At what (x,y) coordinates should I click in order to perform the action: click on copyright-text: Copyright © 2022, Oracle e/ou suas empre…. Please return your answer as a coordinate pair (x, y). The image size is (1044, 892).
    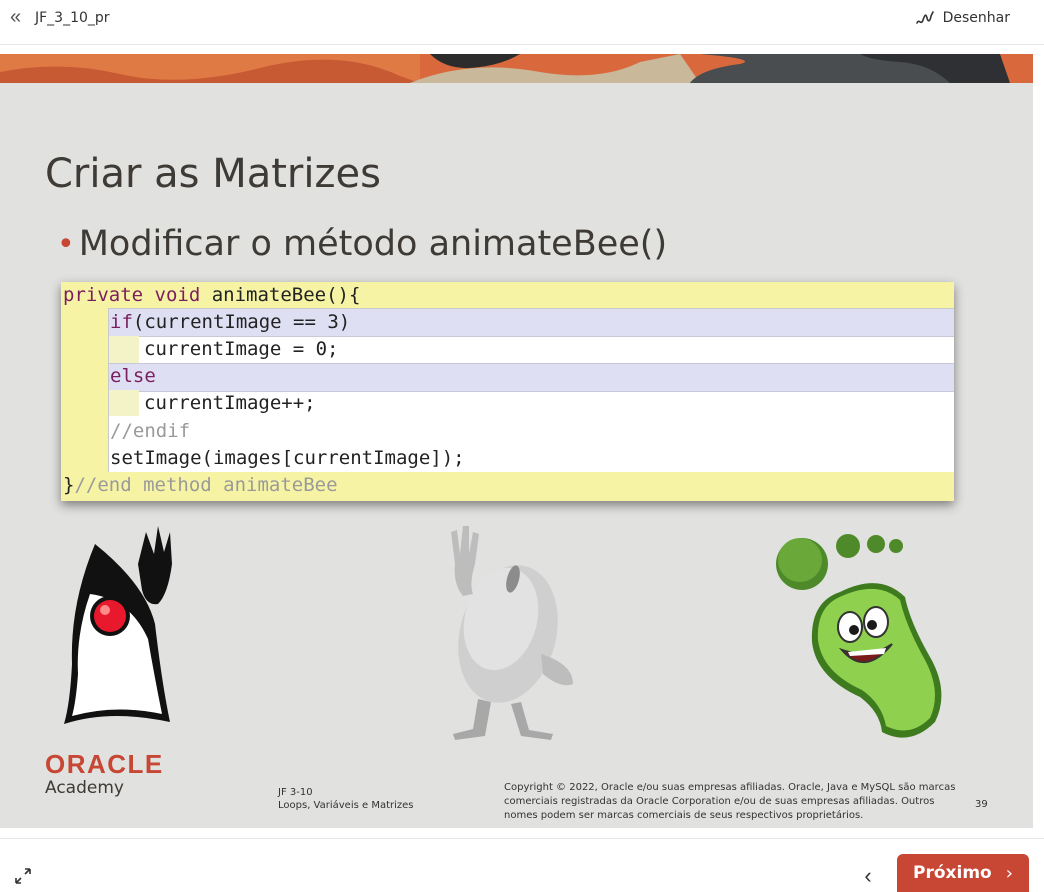
    Looking at the image, I should click on (730, 801).